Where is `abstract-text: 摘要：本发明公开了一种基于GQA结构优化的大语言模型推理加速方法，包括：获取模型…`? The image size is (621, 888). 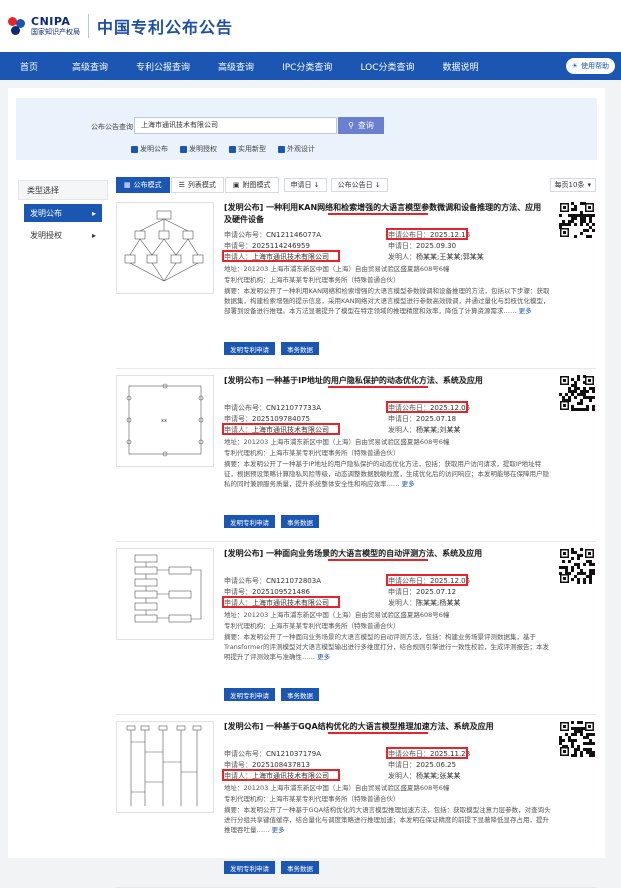 abstract-text: 摘要：本发明公开了一种基于GQA结构优化的大语言模型推理加速方法，包括：获取模型… is located at coordinates (387, 820).